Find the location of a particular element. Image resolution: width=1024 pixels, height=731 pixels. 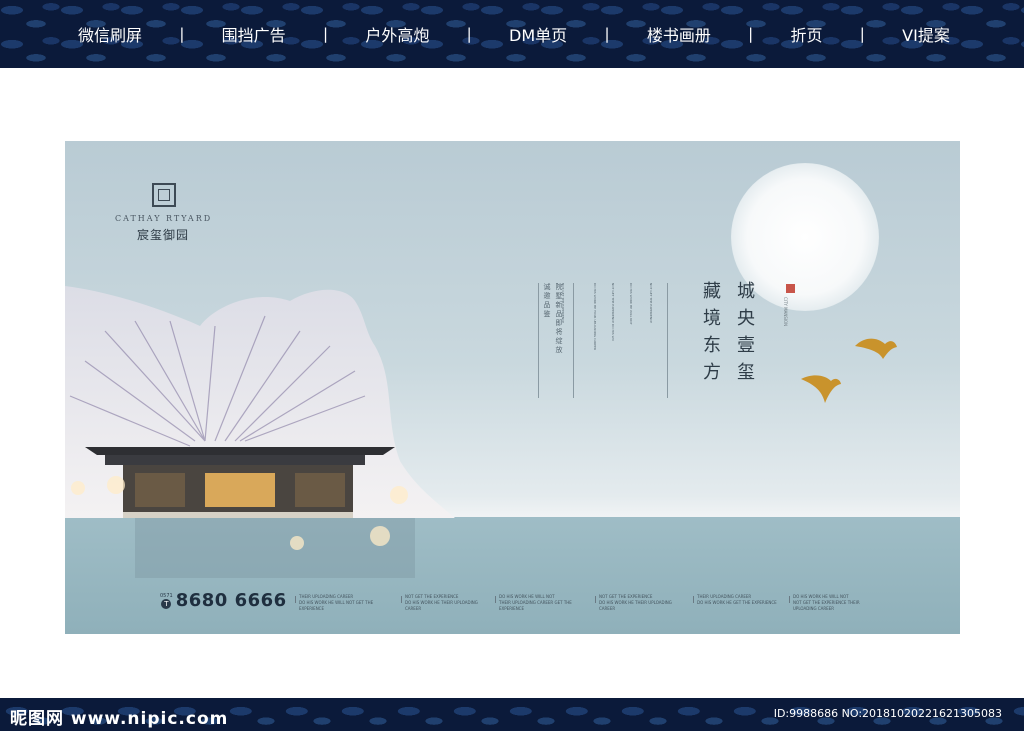

phone-icon: 0571 T is located at coordinates (166, 601).